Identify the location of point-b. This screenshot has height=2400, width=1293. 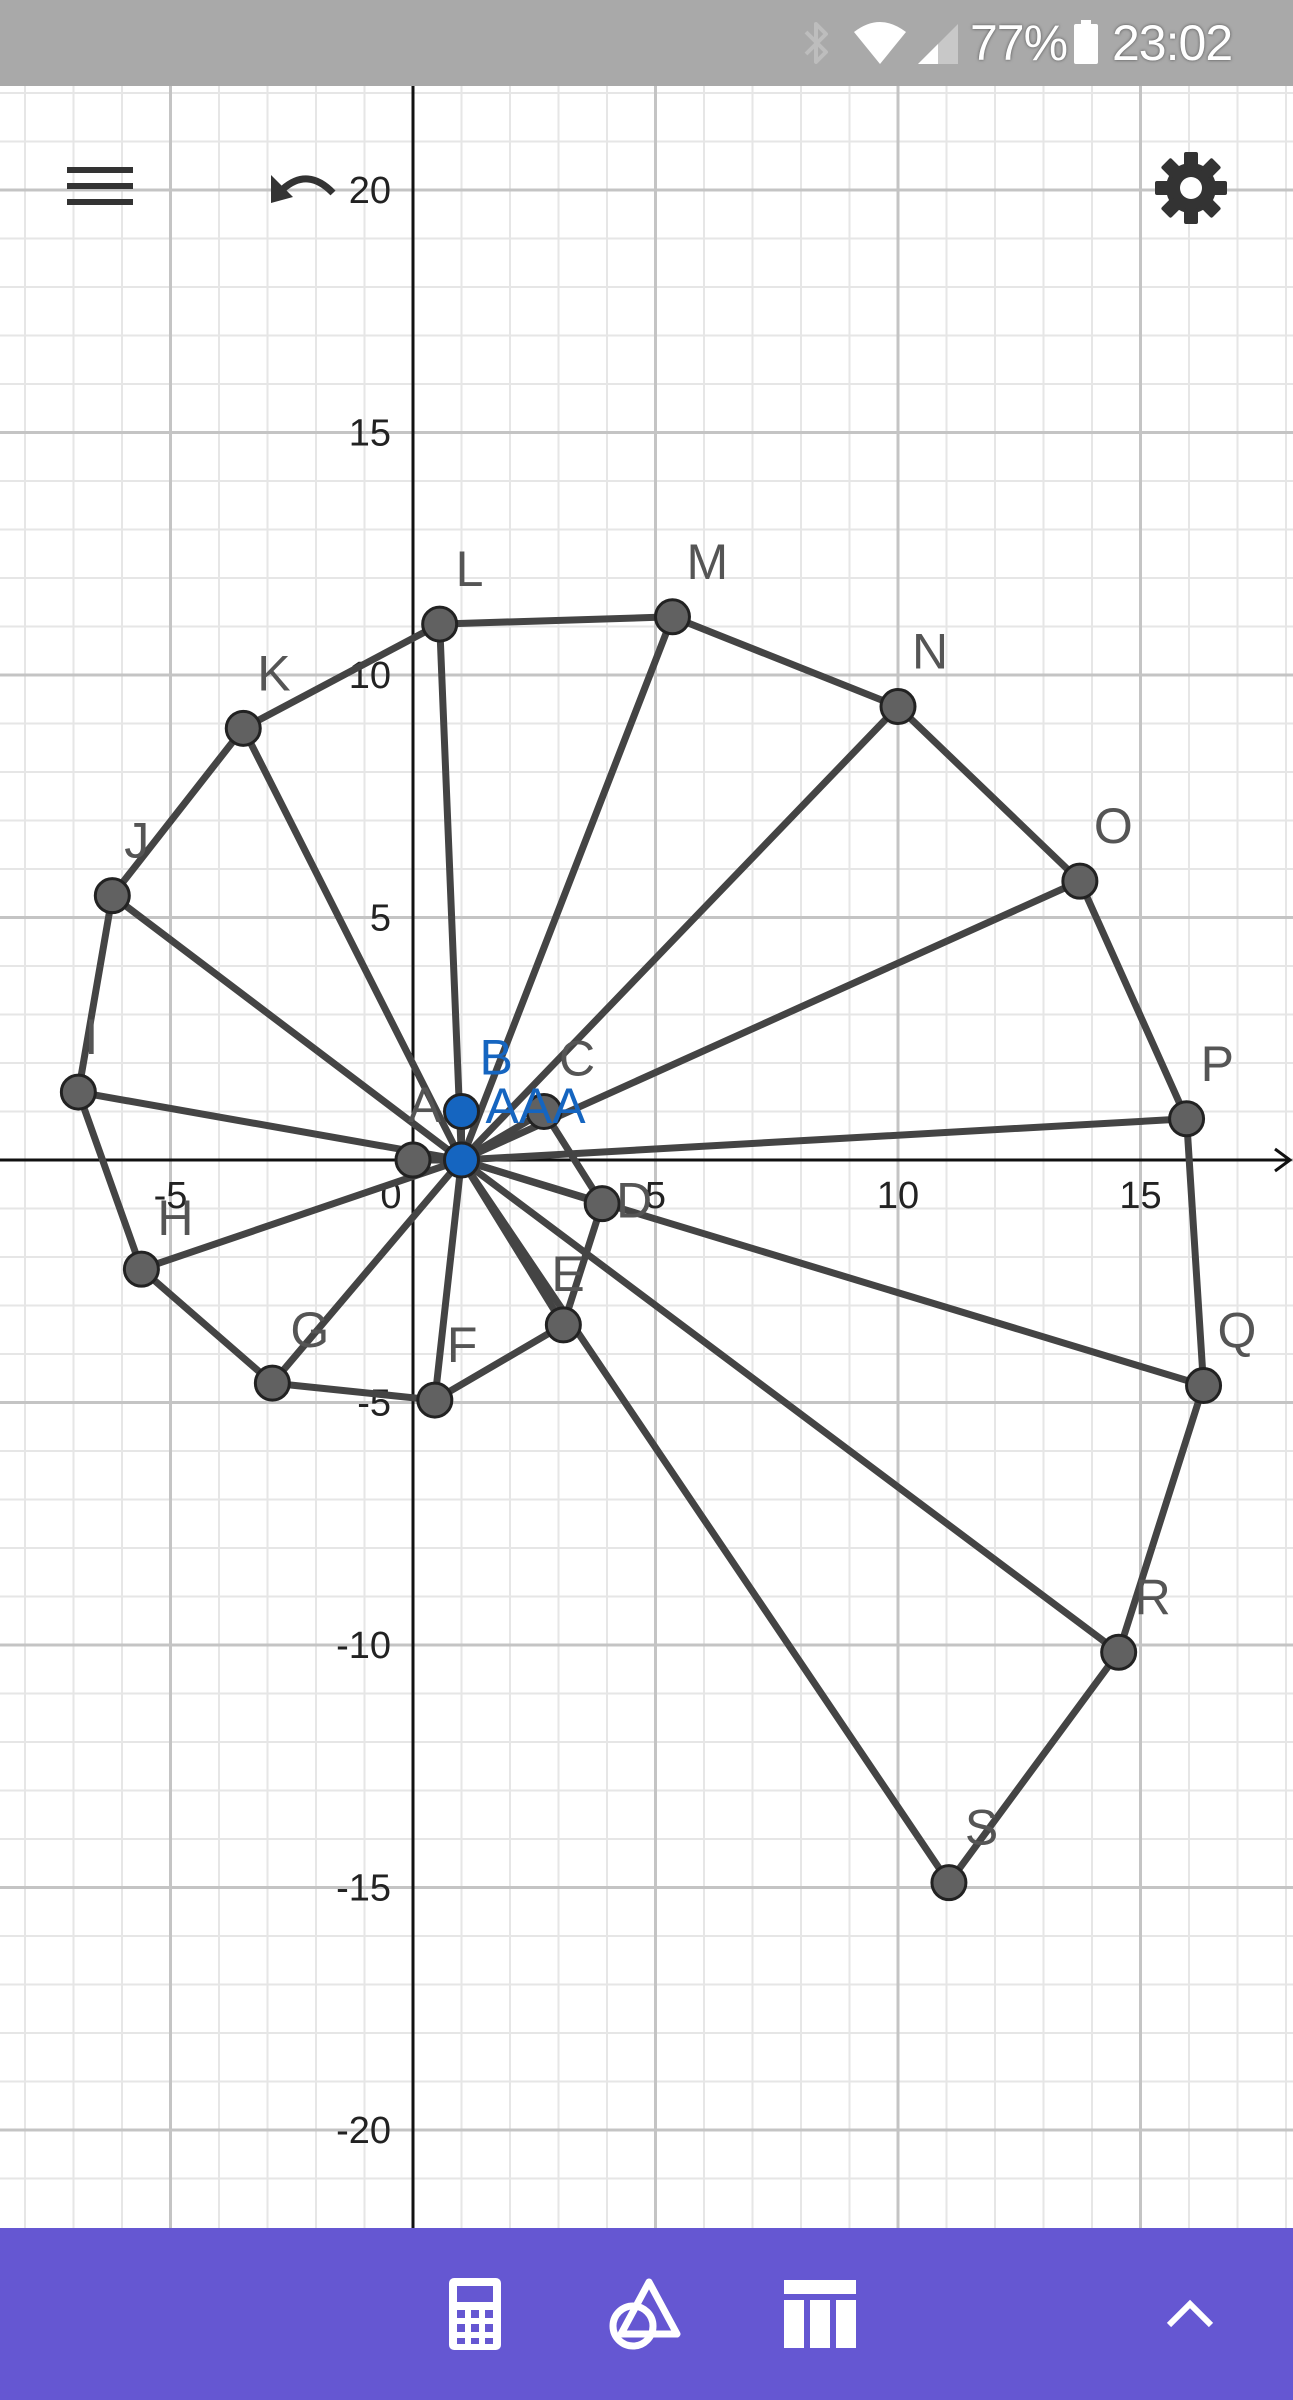
(461, 1111).